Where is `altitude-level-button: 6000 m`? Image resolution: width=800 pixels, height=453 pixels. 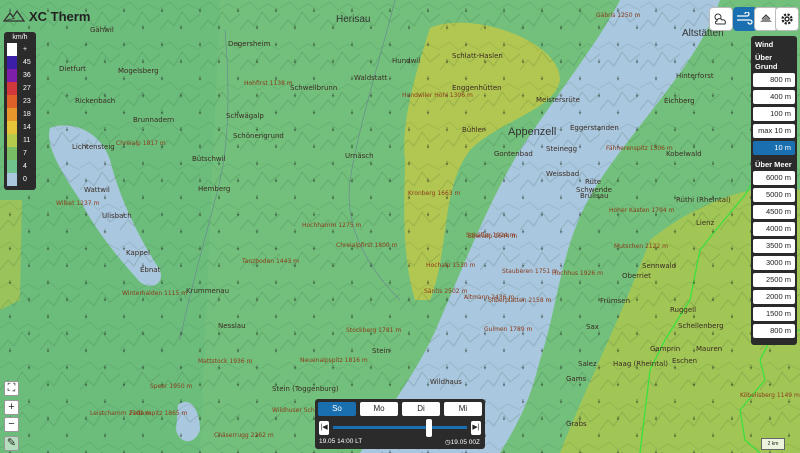
altitude-level-button: 6000 m is located at coordinates (774, 178).